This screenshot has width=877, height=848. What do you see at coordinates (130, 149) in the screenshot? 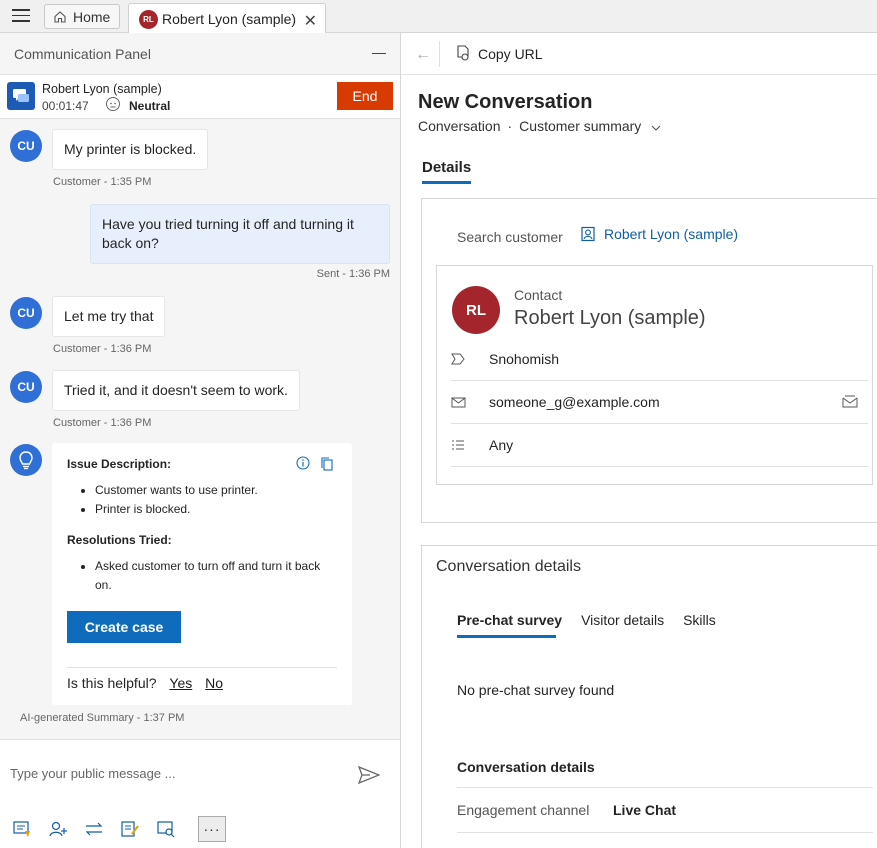
I see `chat-message: My printer is blocked.` at bounding box center [130, 149].